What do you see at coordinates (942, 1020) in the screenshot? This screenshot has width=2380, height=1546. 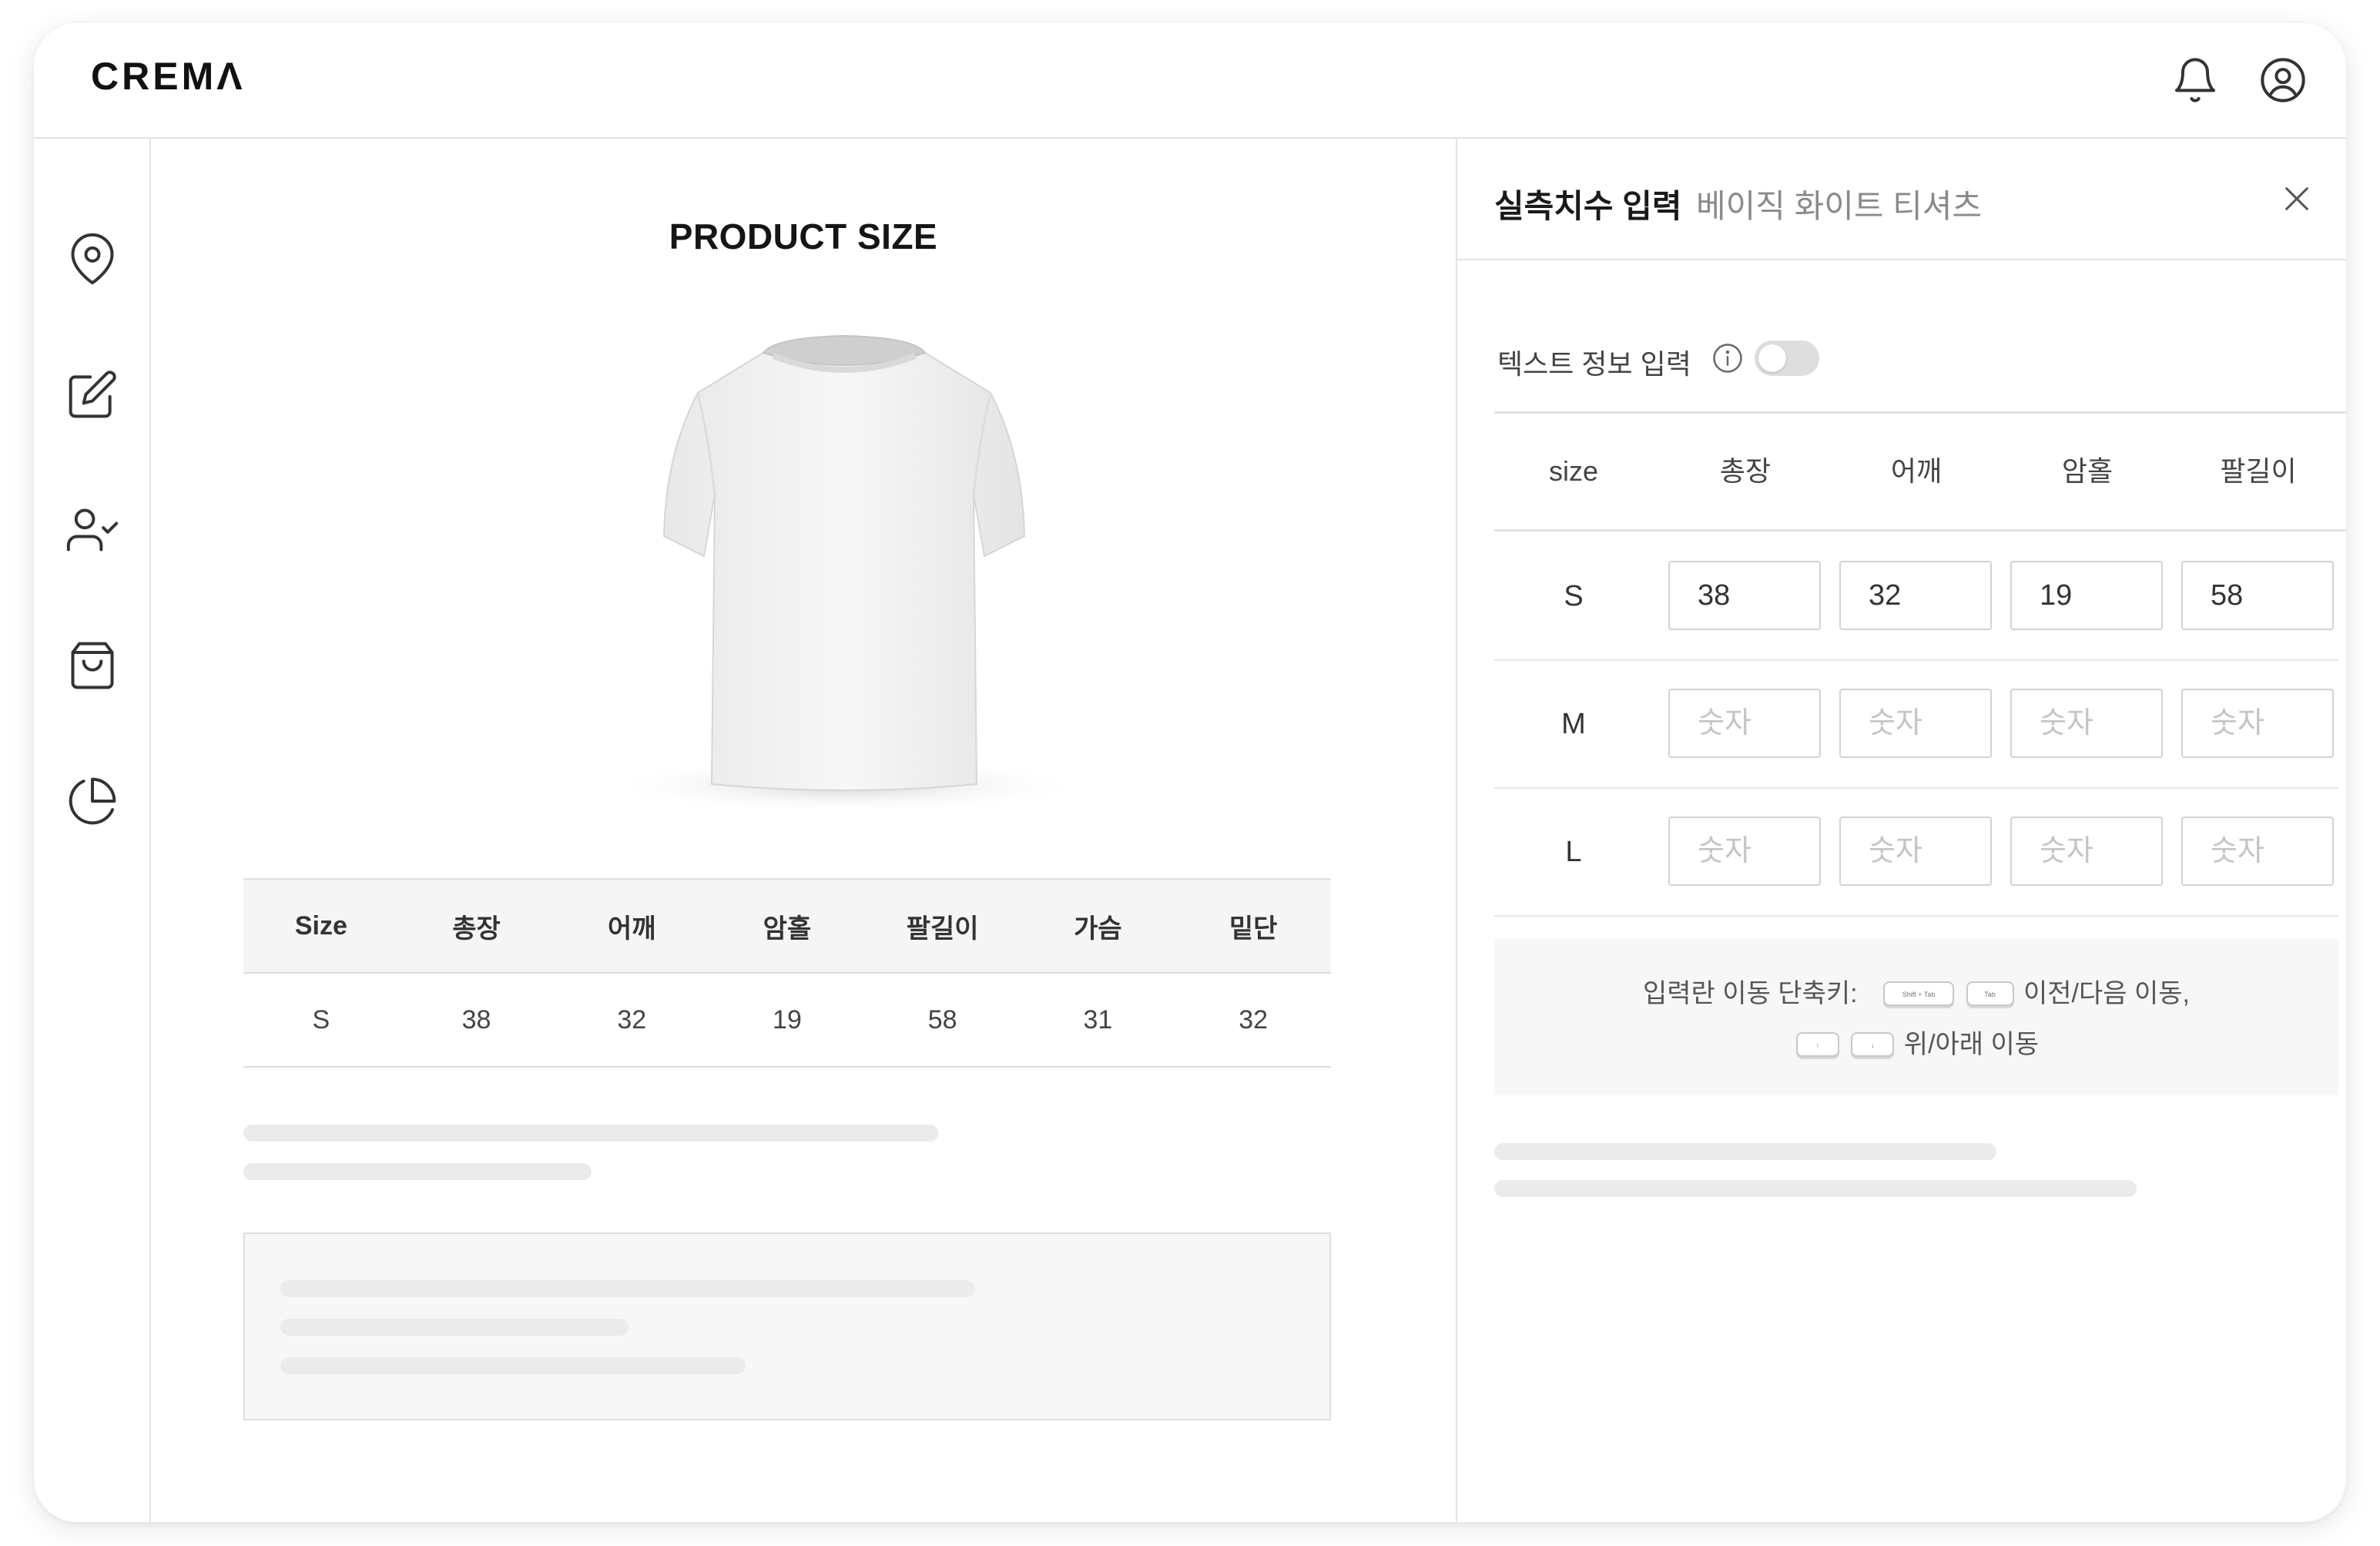 I see `table-cell: 58` at bounding box center [942, 1020].